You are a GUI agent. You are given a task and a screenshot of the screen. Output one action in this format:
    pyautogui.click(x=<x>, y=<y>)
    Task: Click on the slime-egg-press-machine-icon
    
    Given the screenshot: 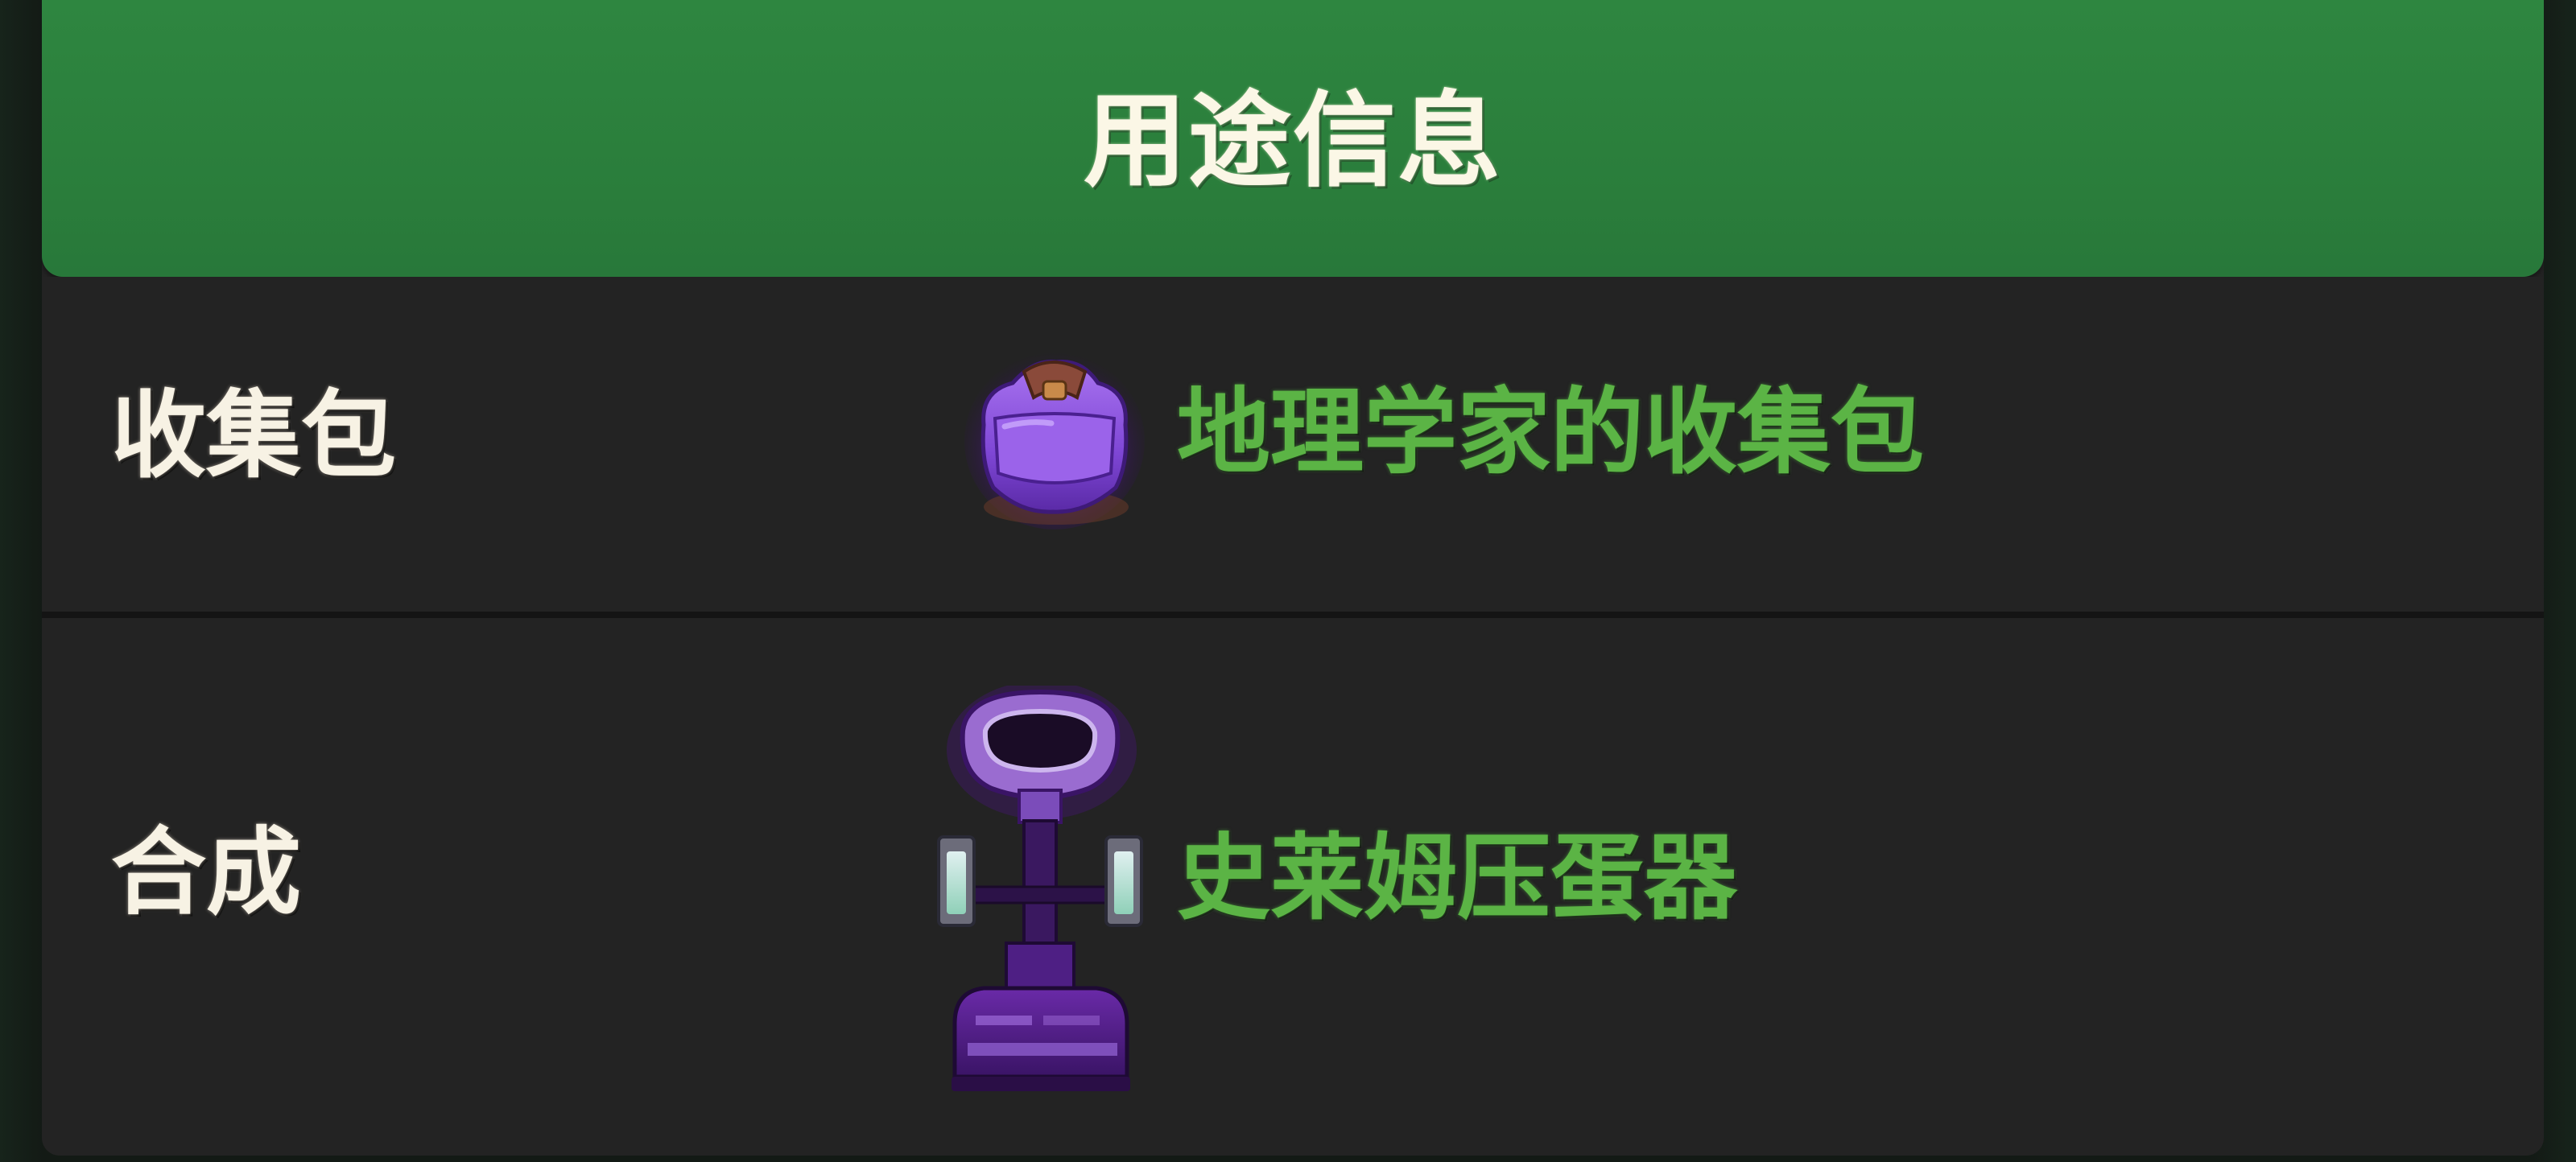 What is the action you would take?
    pyautogui.click(x=1040, y=888)
    